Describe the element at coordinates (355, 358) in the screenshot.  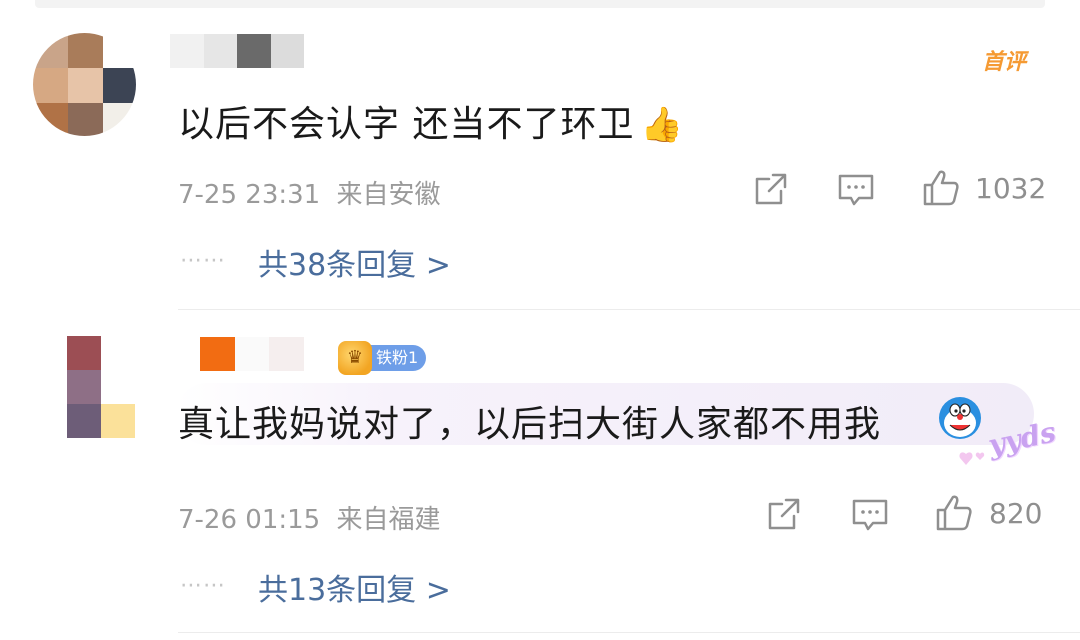
I see `fan-crown-icon: ♛` at that location.